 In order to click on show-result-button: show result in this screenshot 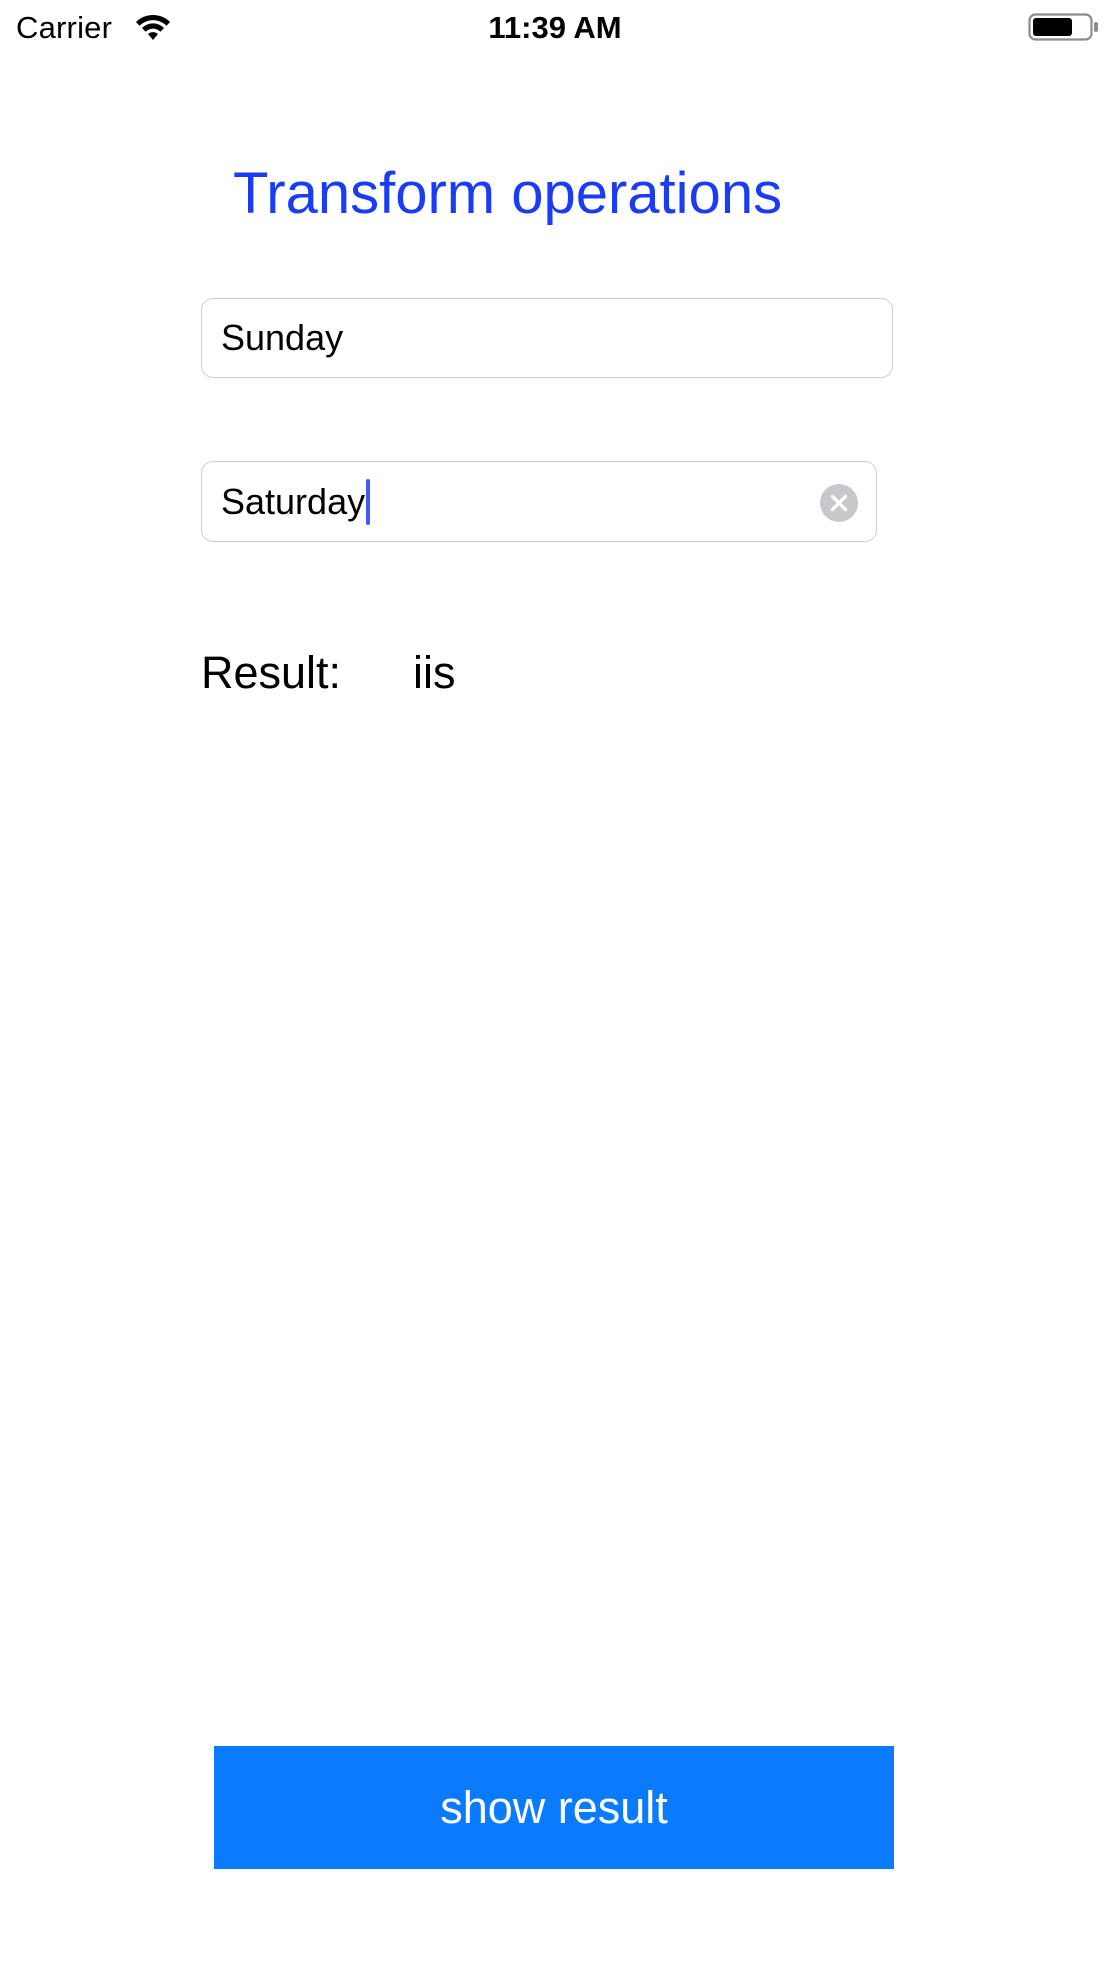, I will do `click(554, 1807)`.